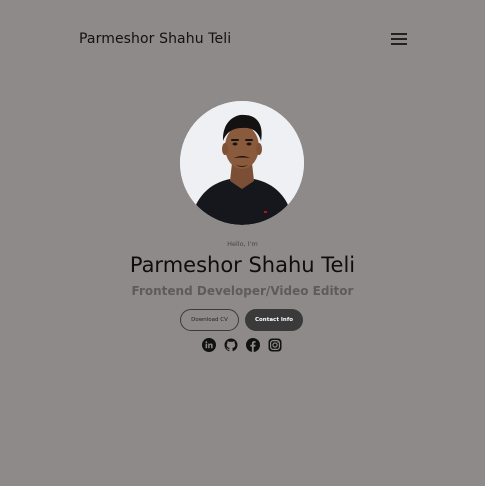 The image size is (485, 486). Describe the element at coordinates (209, 345) in the screenshot. I see `linkedin-icon` at that location.